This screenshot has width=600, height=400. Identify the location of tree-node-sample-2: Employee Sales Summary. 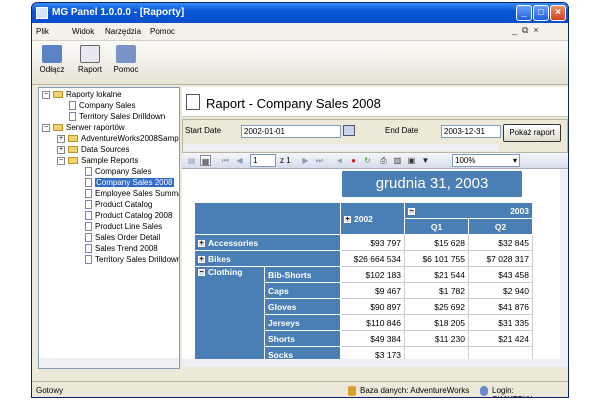
(132, 193).